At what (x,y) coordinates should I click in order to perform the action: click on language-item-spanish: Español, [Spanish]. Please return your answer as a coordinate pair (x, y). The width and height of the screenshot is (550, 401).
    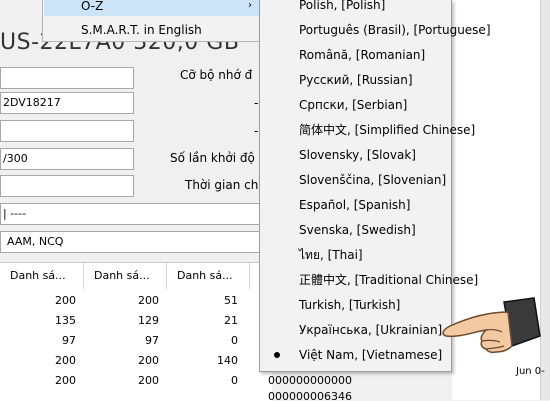
    Looking at the image, I should click on (355, 205).